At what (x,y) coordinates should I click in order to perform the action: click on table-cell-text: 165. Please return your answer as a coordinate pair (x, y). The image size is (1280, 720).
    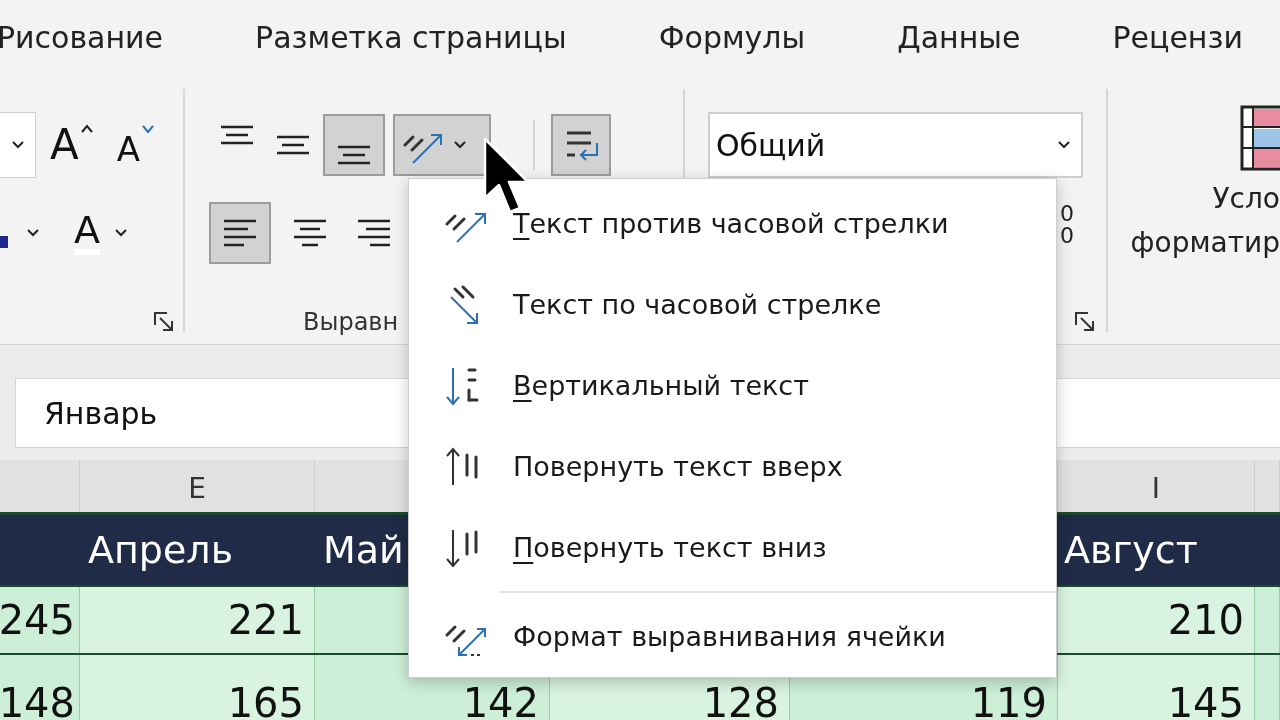
    Looking at the image, I should click on (265, 699).